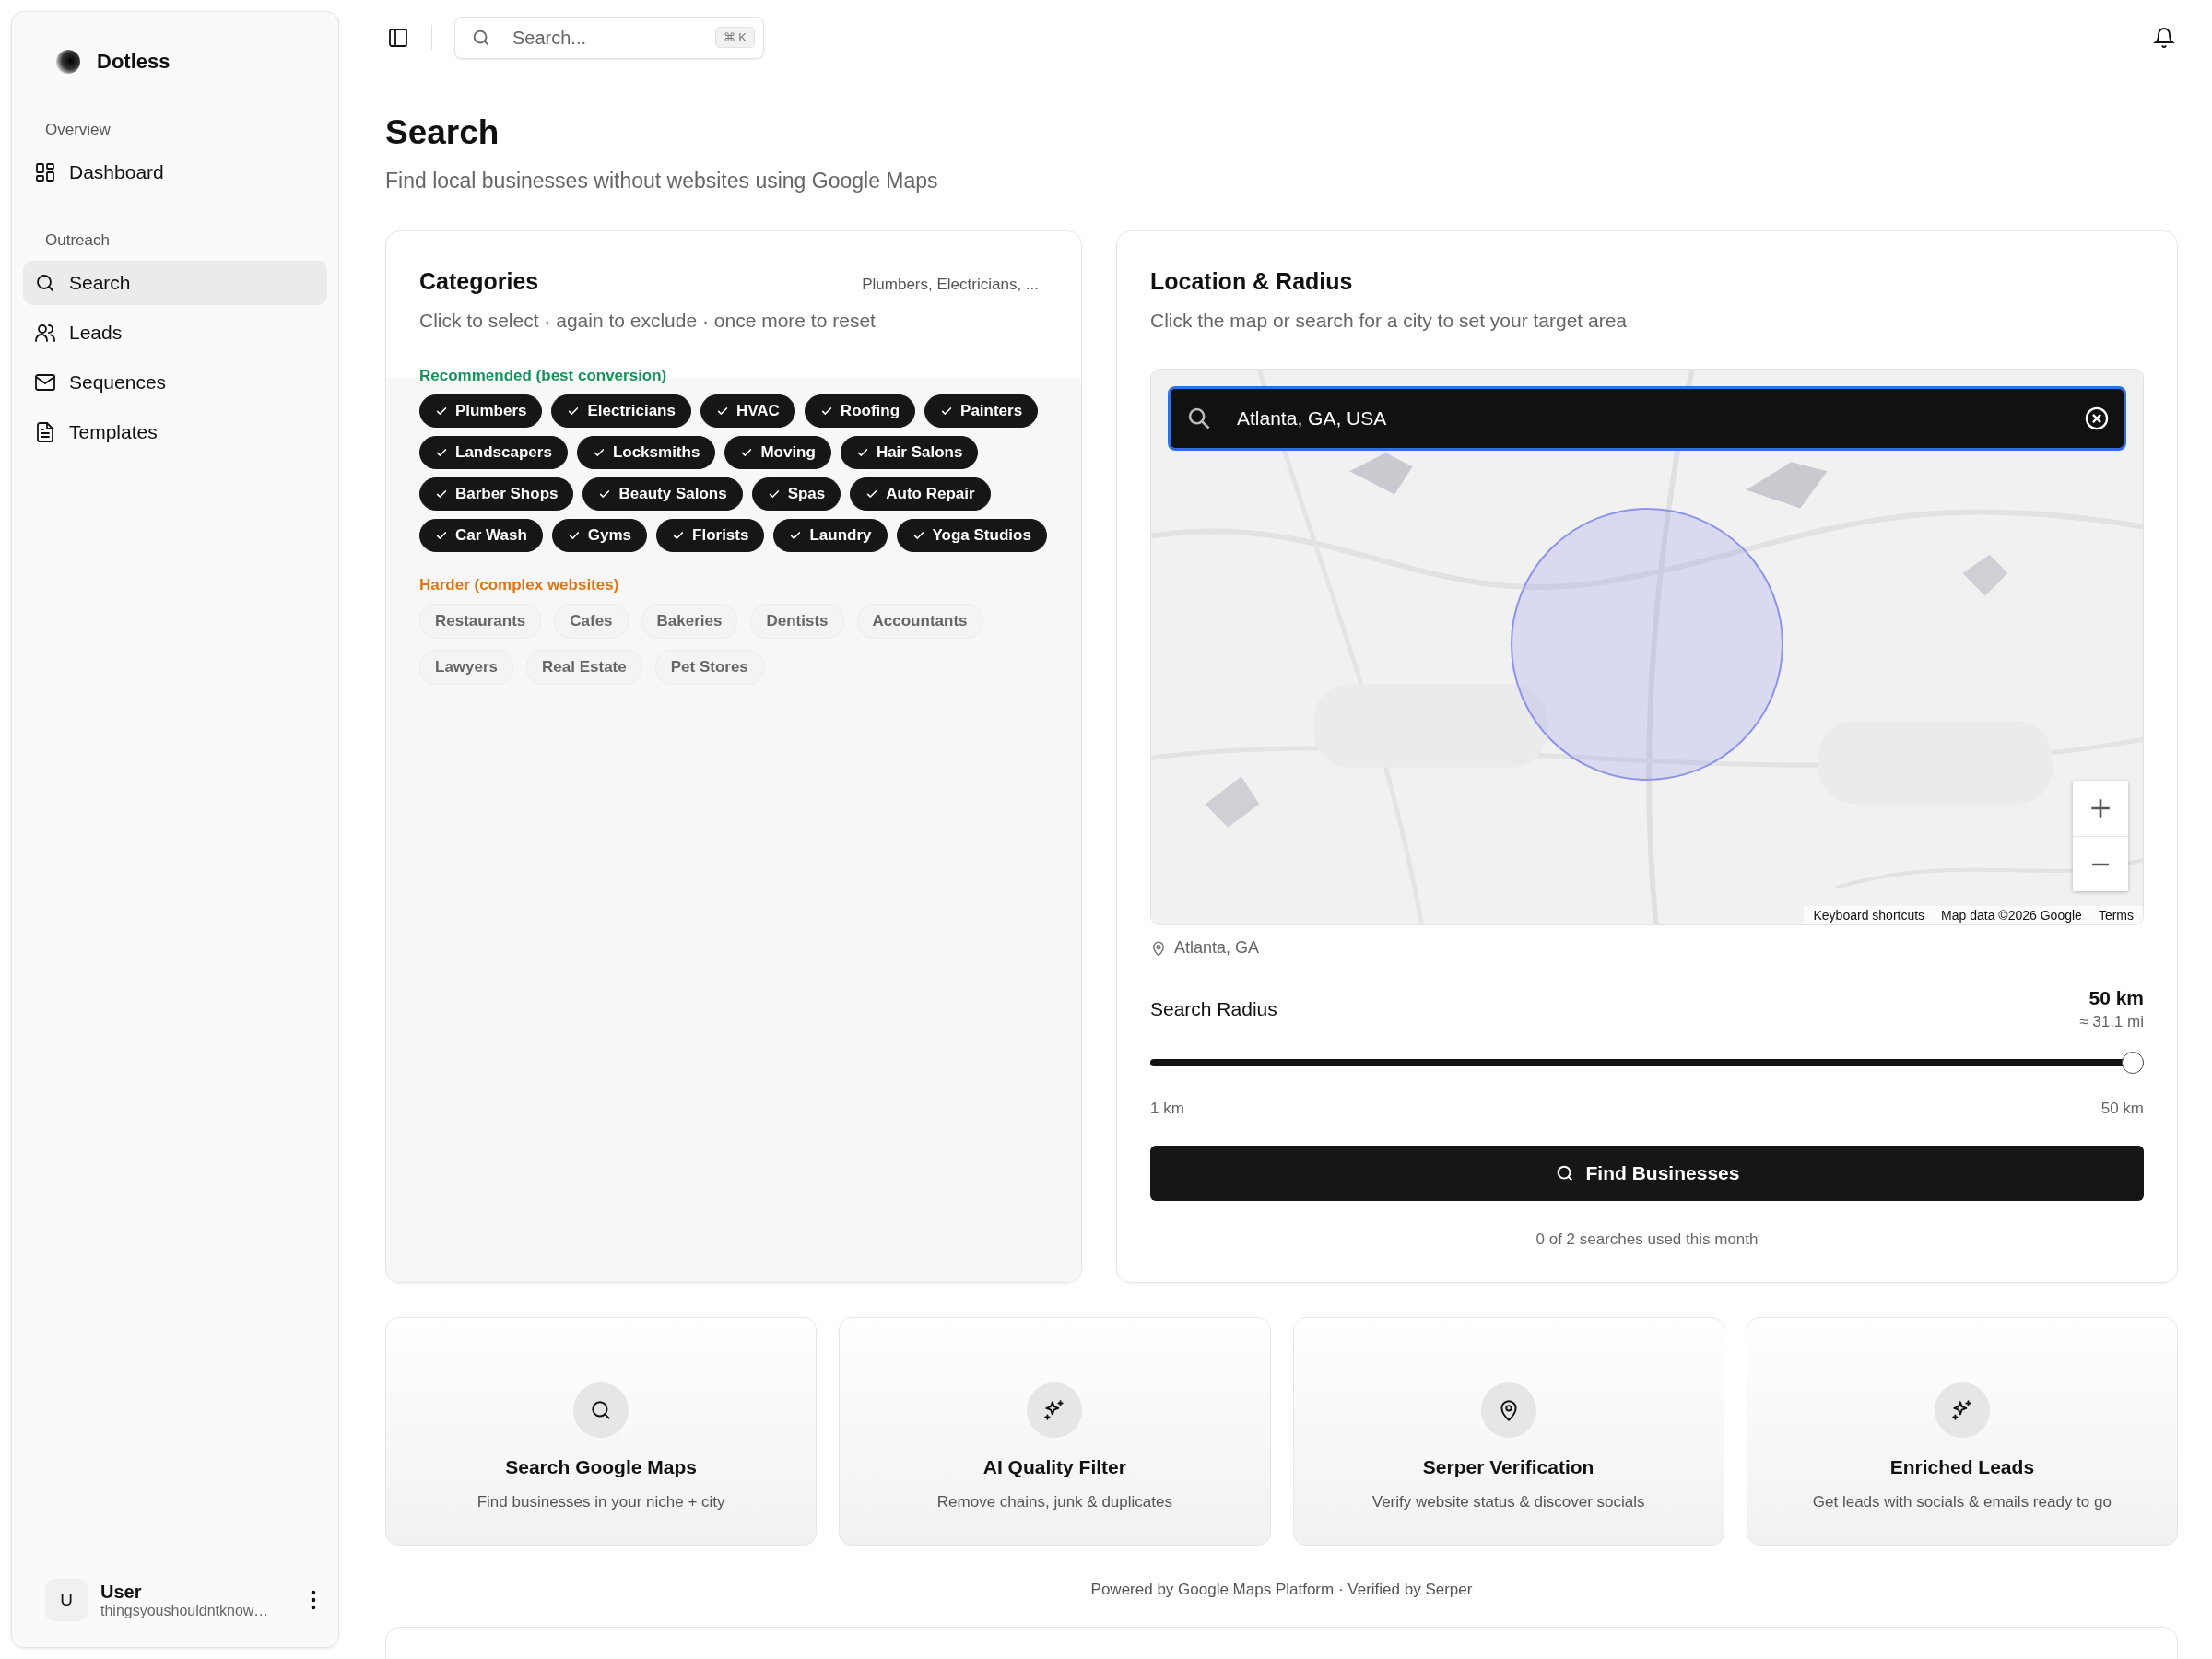  I want to click on section-title: Outreach, so click(77, 240).